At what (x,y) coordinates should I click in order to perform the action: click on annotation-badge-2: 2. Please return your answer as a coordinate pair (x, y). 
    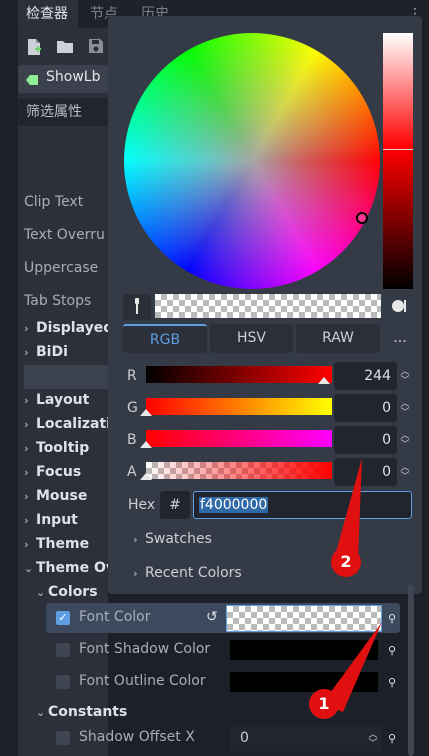
    Looking at the image, I should click on (346, 562).